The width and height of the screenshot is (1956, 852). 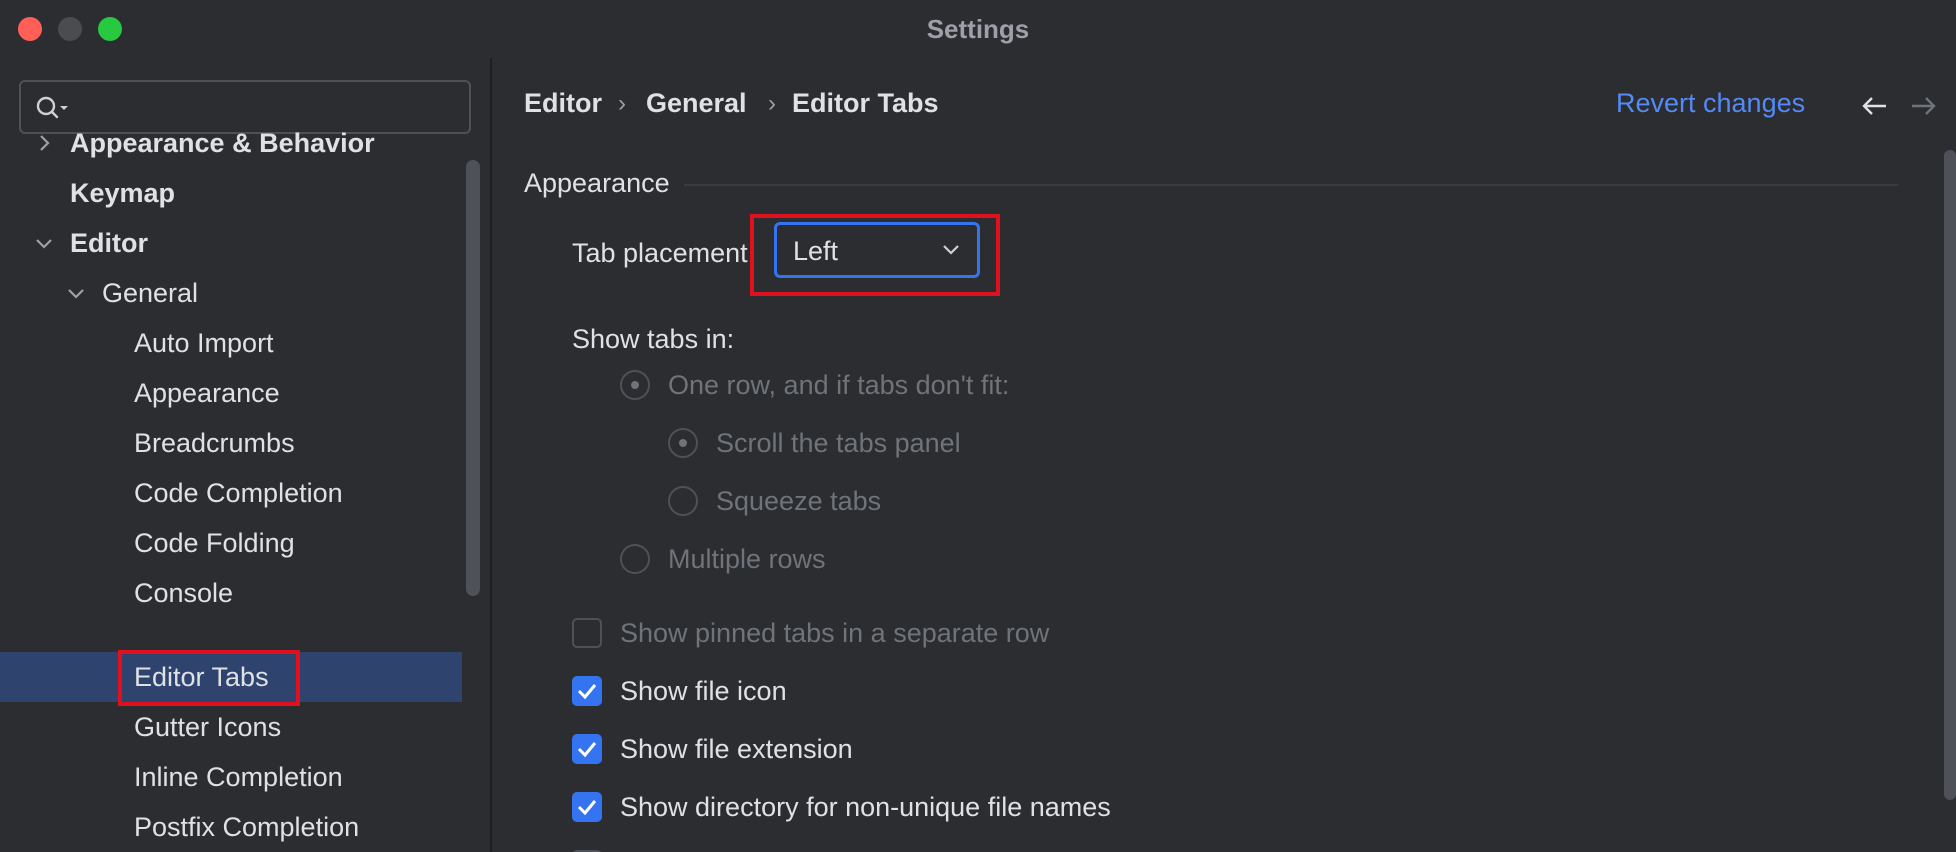 I want to click on one-row-radio, so click(x=635, y=385).